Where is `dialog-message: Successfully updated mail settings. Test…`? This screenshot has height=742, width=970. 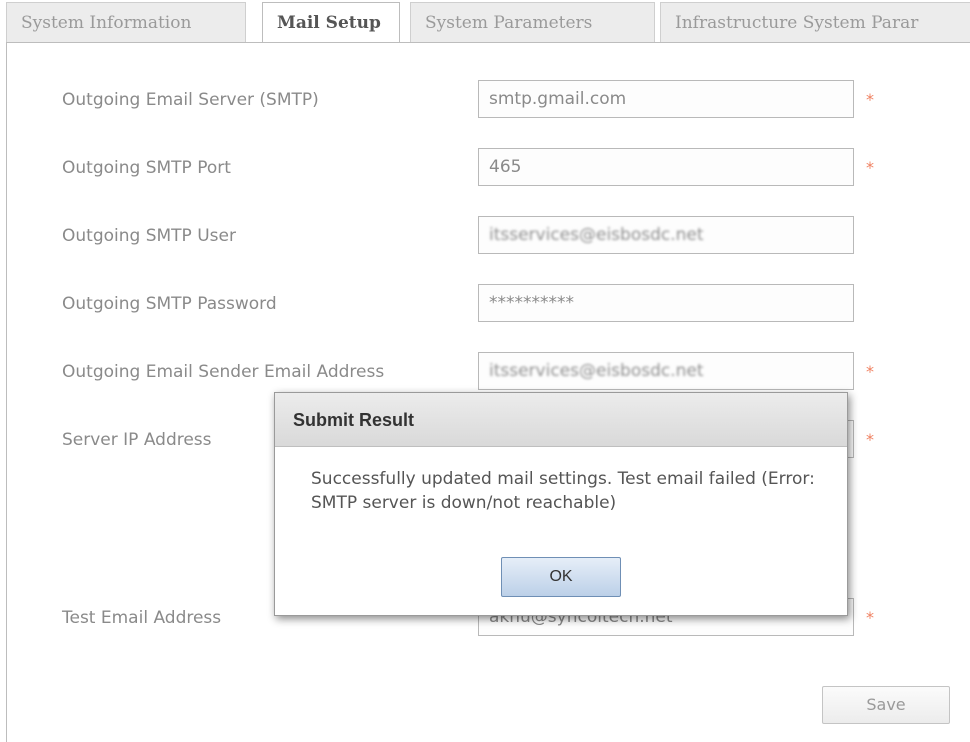
dialog-message: Successfully updated mail settings. Test… is located at coordinates (563, 491).